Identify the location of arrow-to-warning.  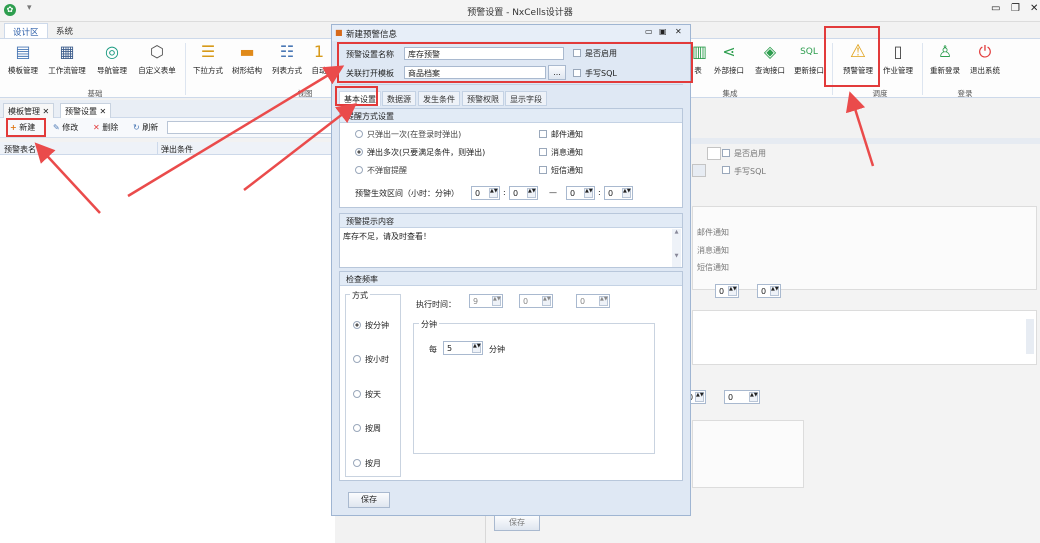
(860, 129).